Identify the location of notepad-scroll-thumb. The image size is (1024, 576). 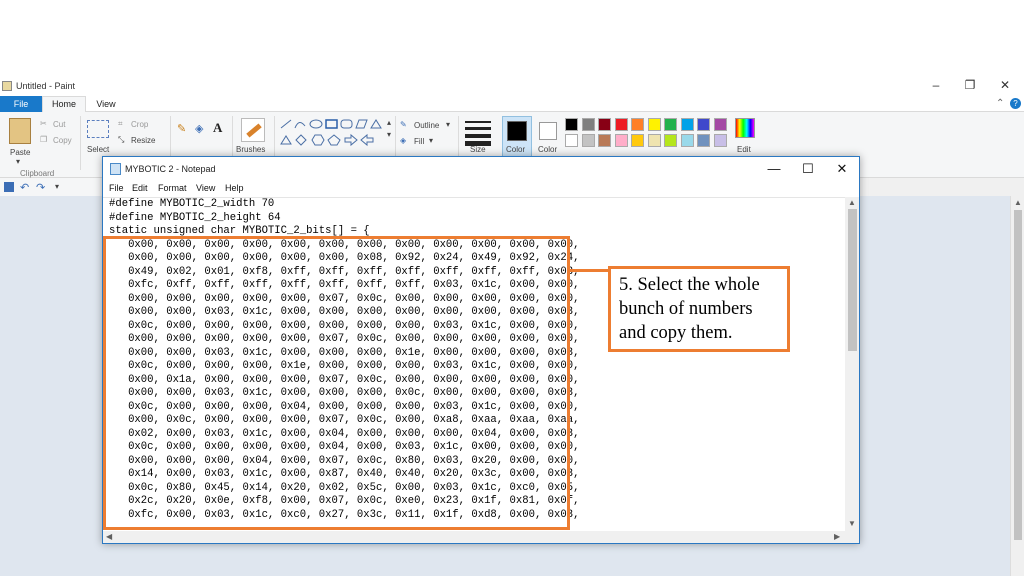
(852, 280).